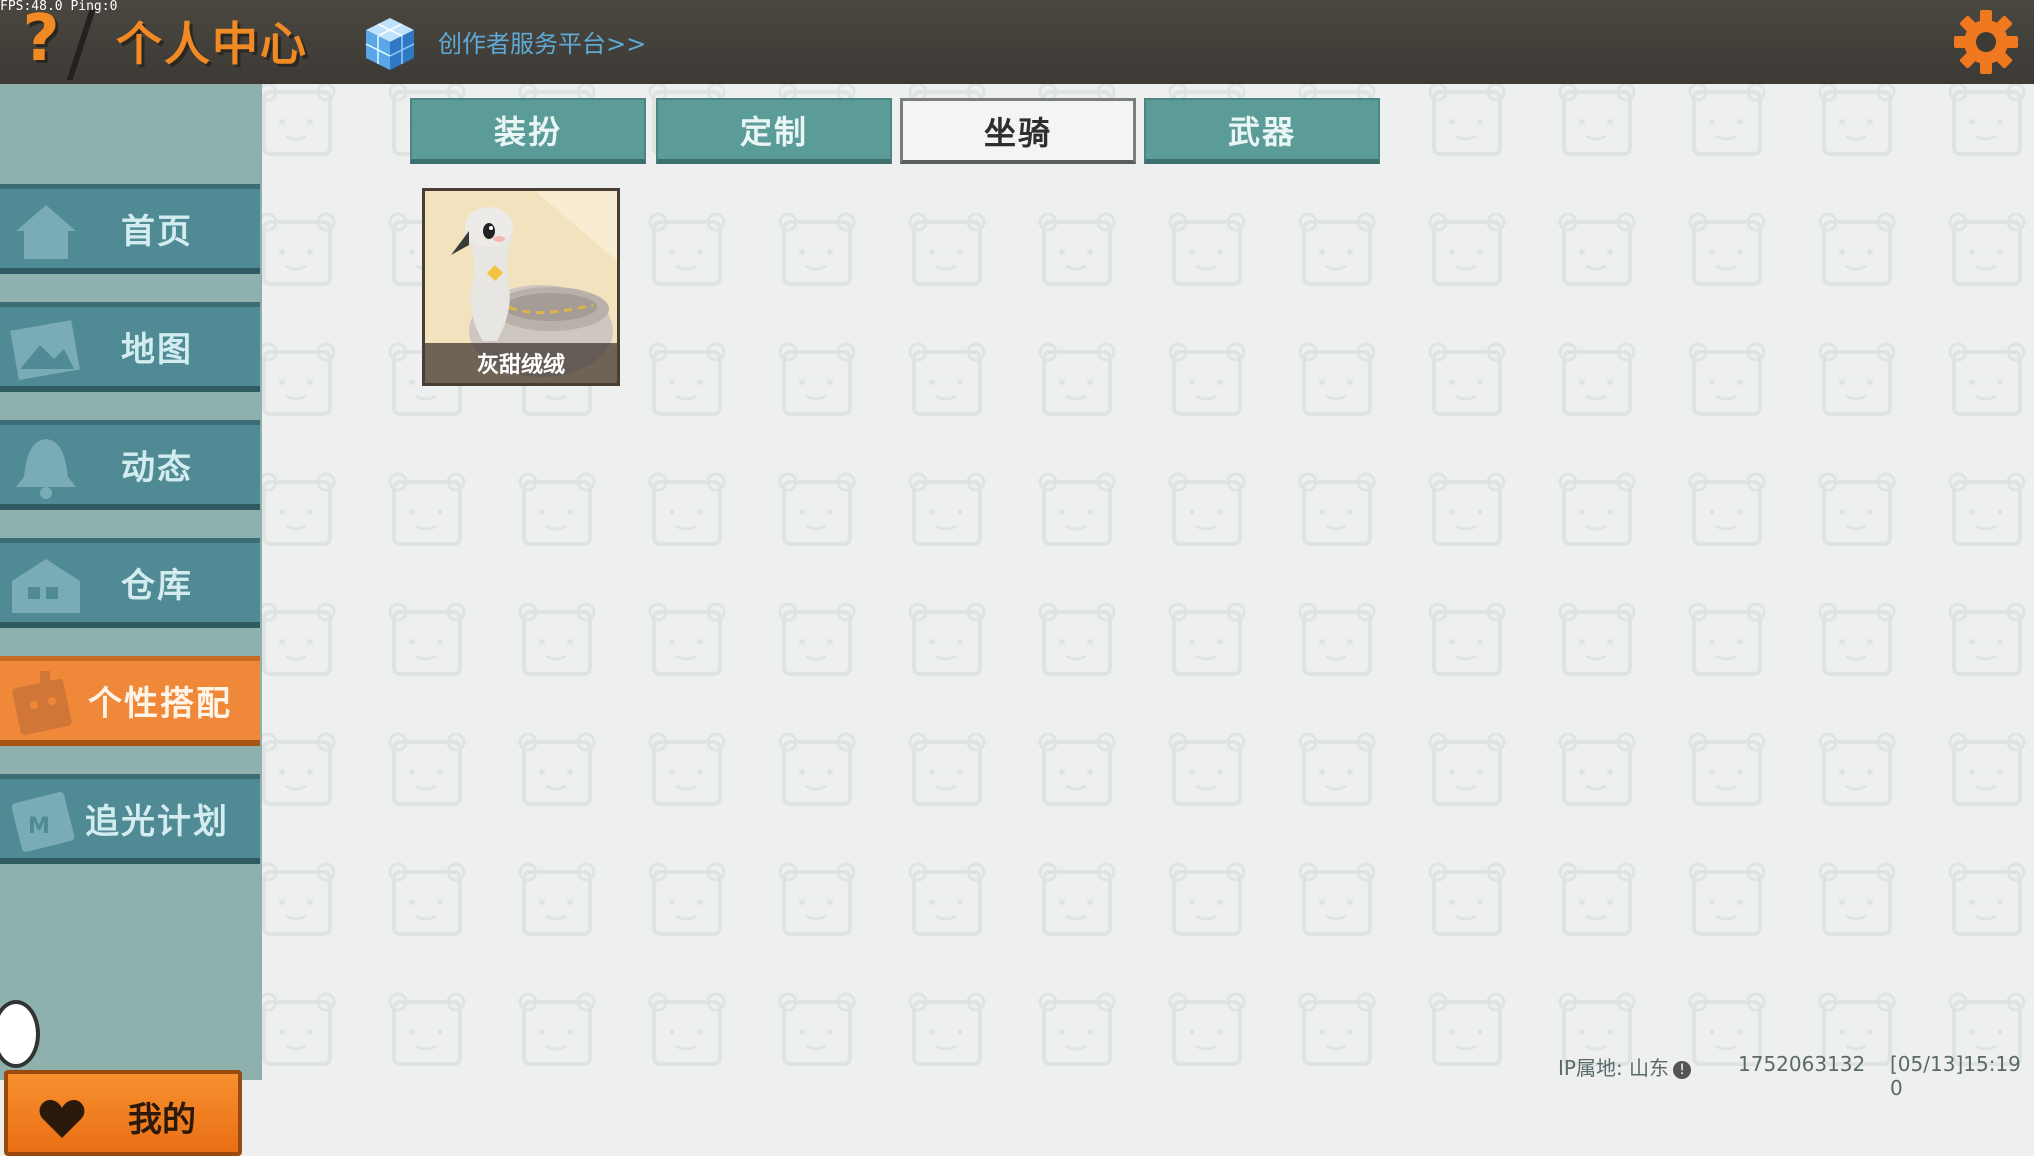 This screenshot has height=1156, width=2034. What do you see at coordinates (157, 586) in the screenshot?
I see `sidebar-item-label: 仓库` at bounding box center [157, 586].